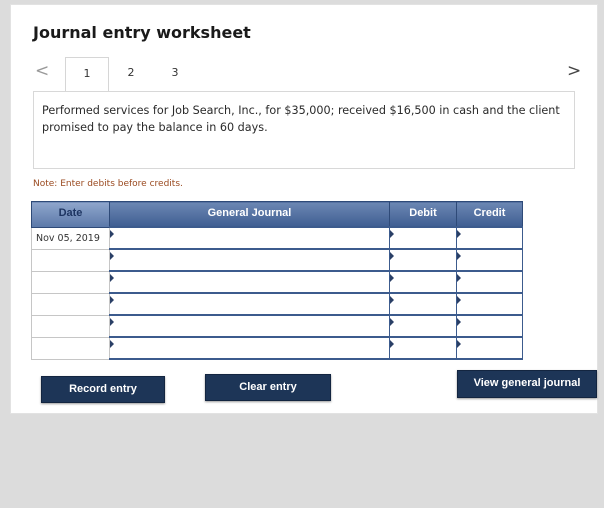 This screenshot has width=604, height=508. I want to click on clear-entry-button: Clear entry, so click(268, 387).